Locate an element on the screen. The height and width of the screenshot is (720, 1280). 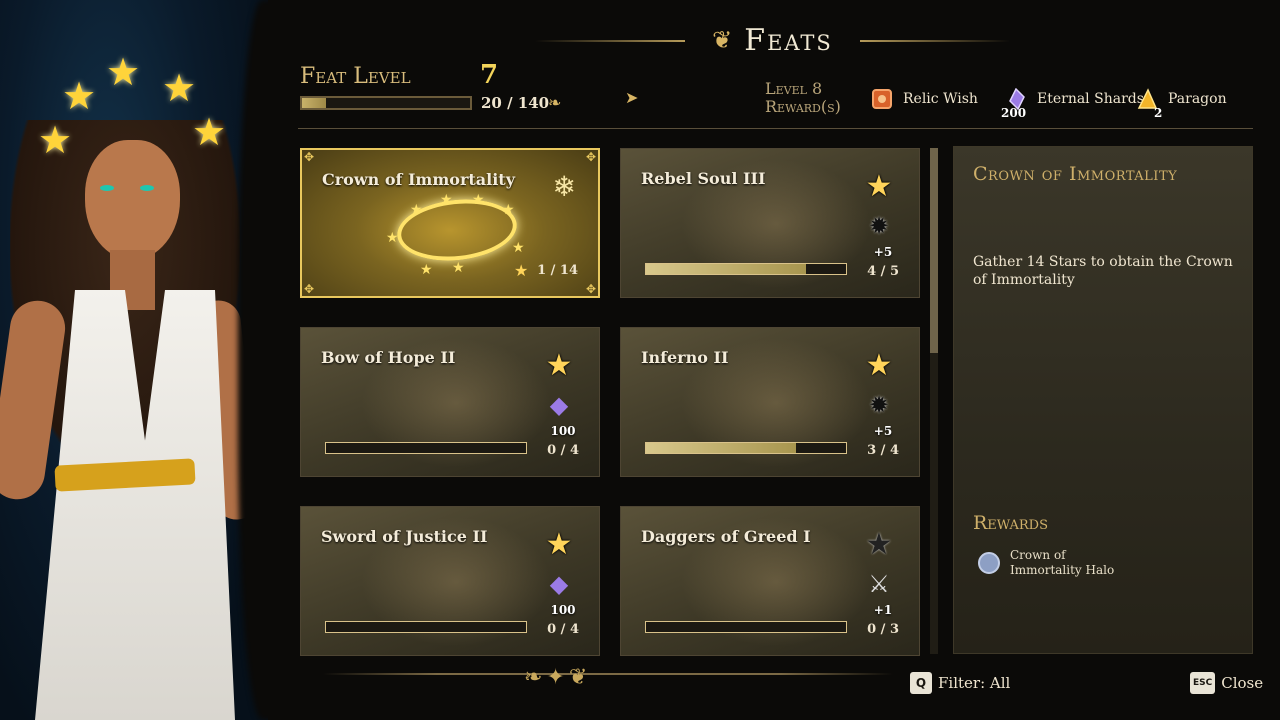
reward-label-line1: Level 8 is located at coordinates (794, 88).